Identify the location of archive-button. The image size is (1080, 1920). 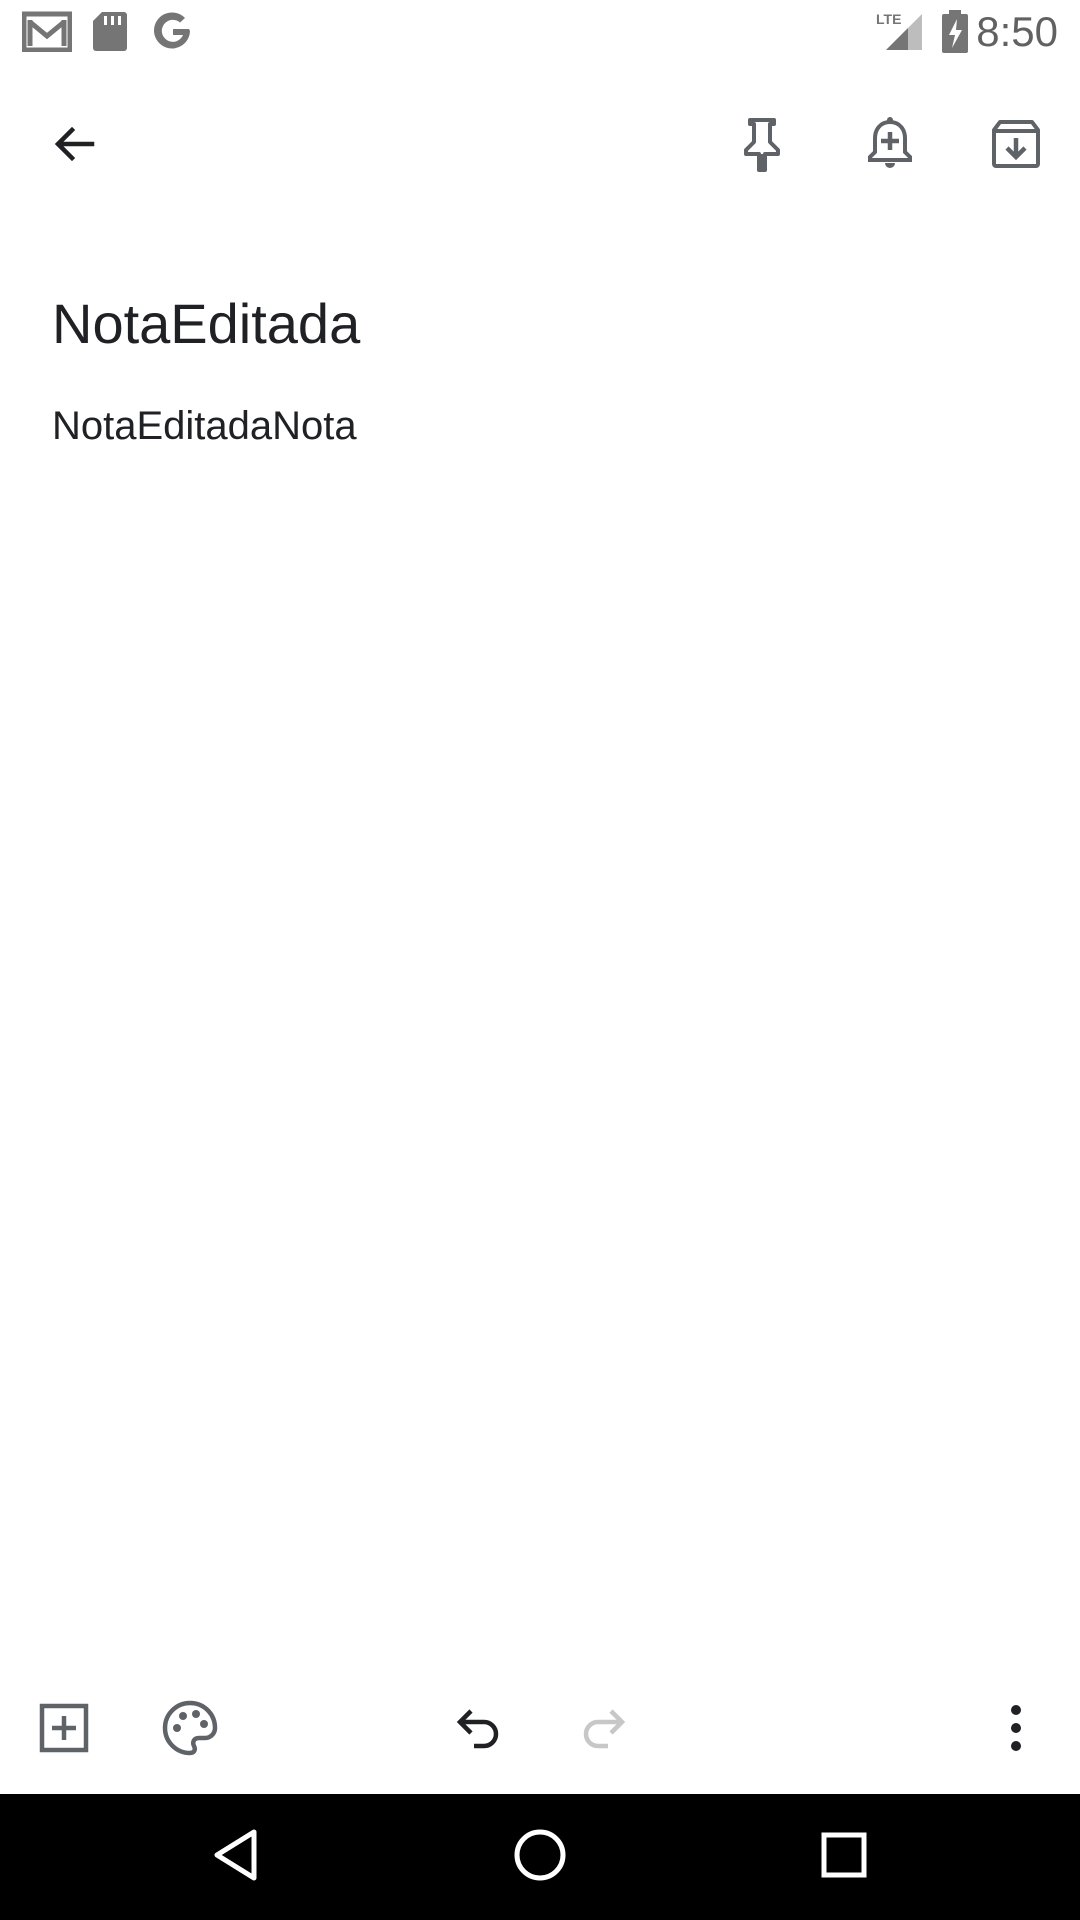
(1016, 146).